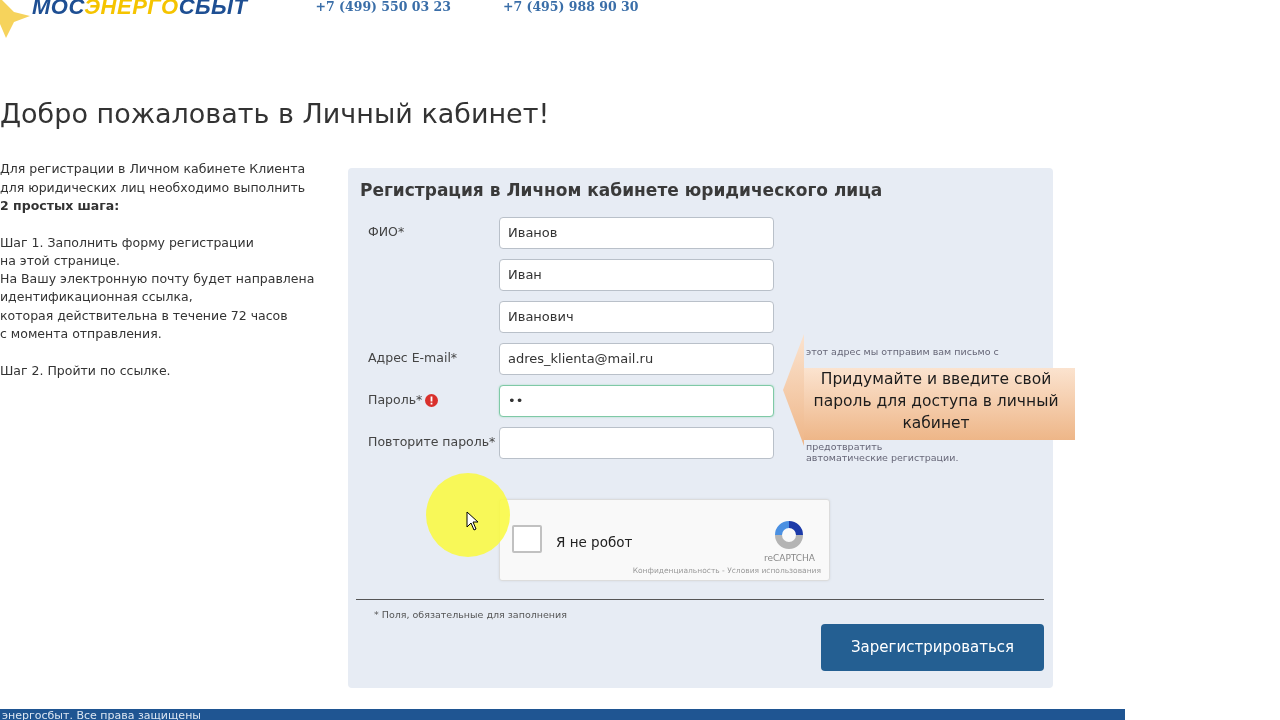 The height and width of the screenshot is (720, 1280). I want to click on intro-text: с момента отправления., so click(81, 334).